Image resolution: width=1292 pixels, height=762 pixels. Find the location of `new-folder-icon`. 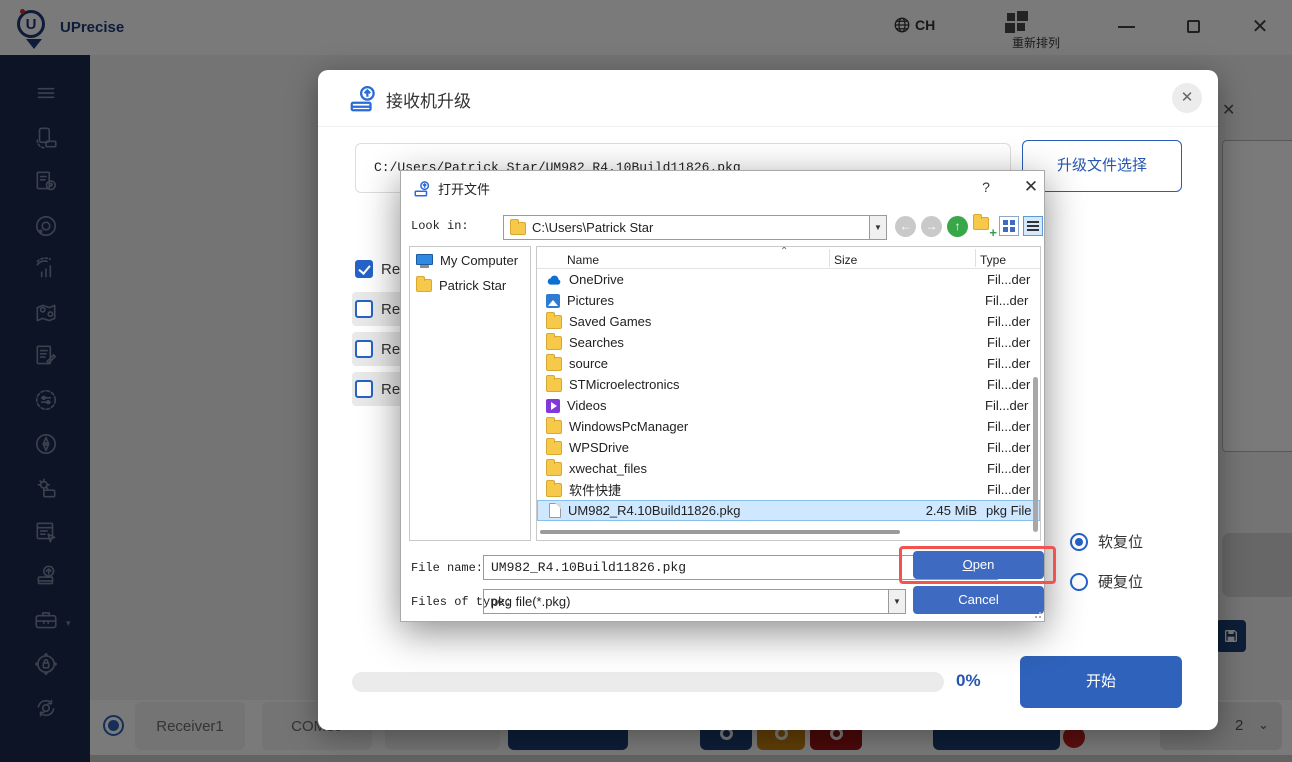

new-folder-icon is located at coordinates (981, 222).